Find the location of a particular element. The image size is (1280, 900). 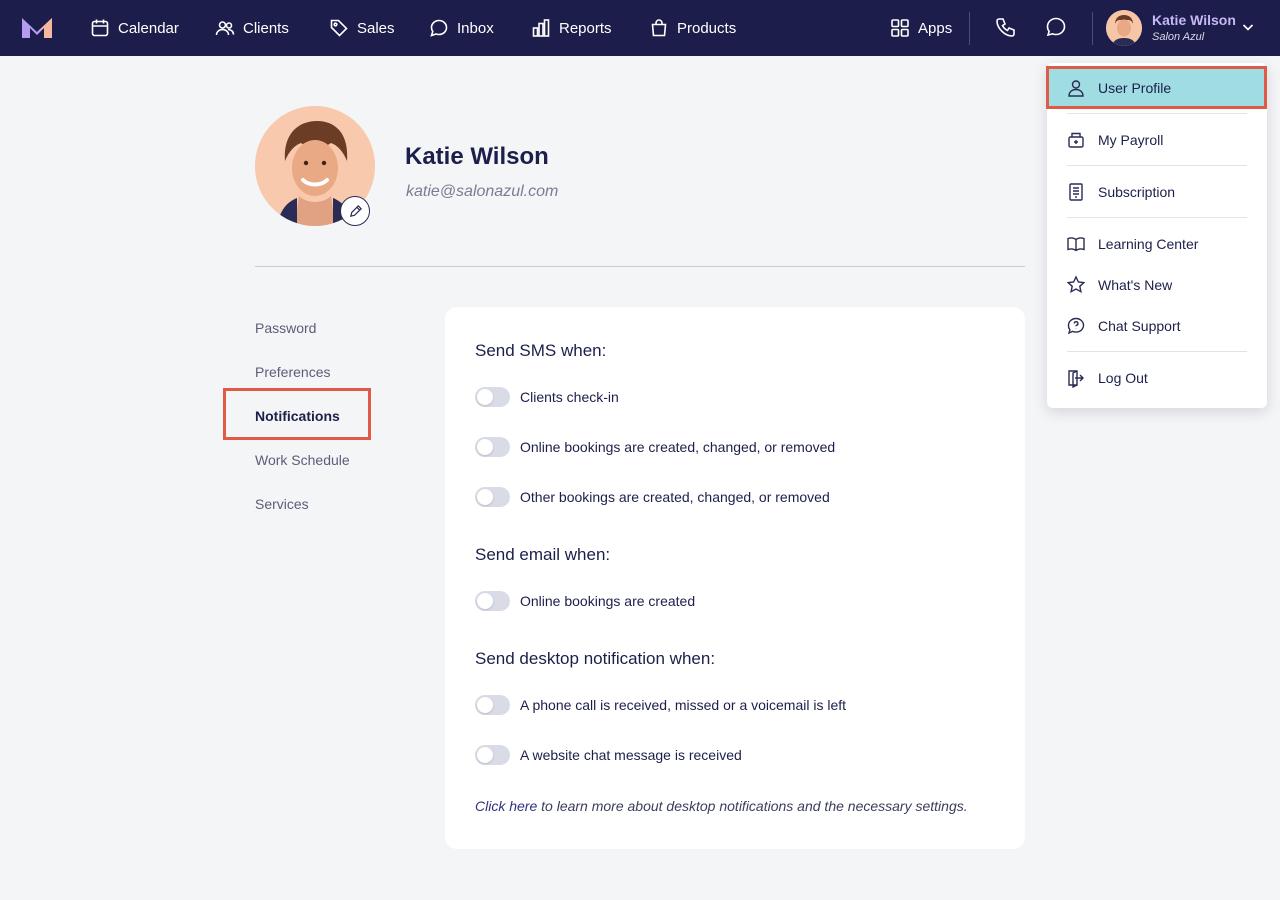

menu-item-chat-support: Chat Support is located at coordinates (1157, 326).